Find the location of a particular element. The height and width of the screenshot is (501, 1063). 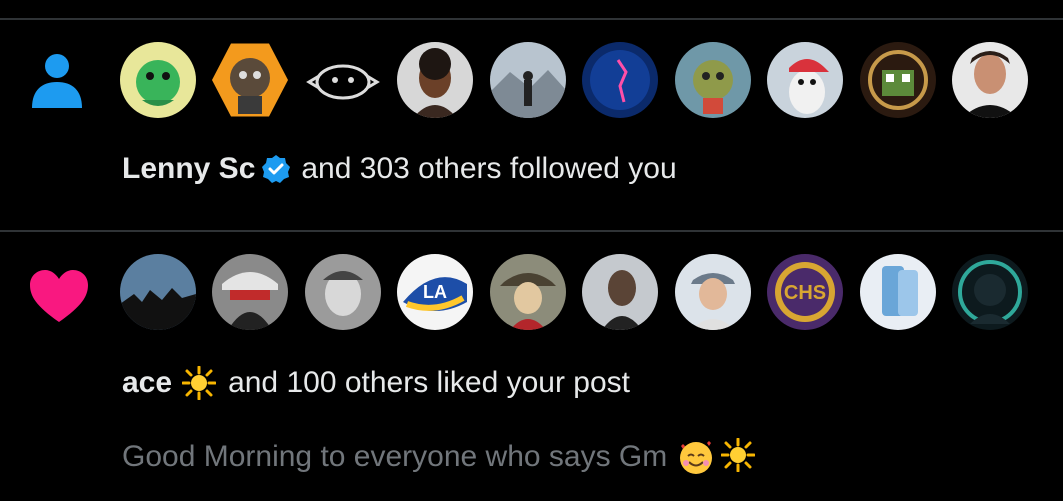

svg-text: LA is located at coordinates (435, 292).